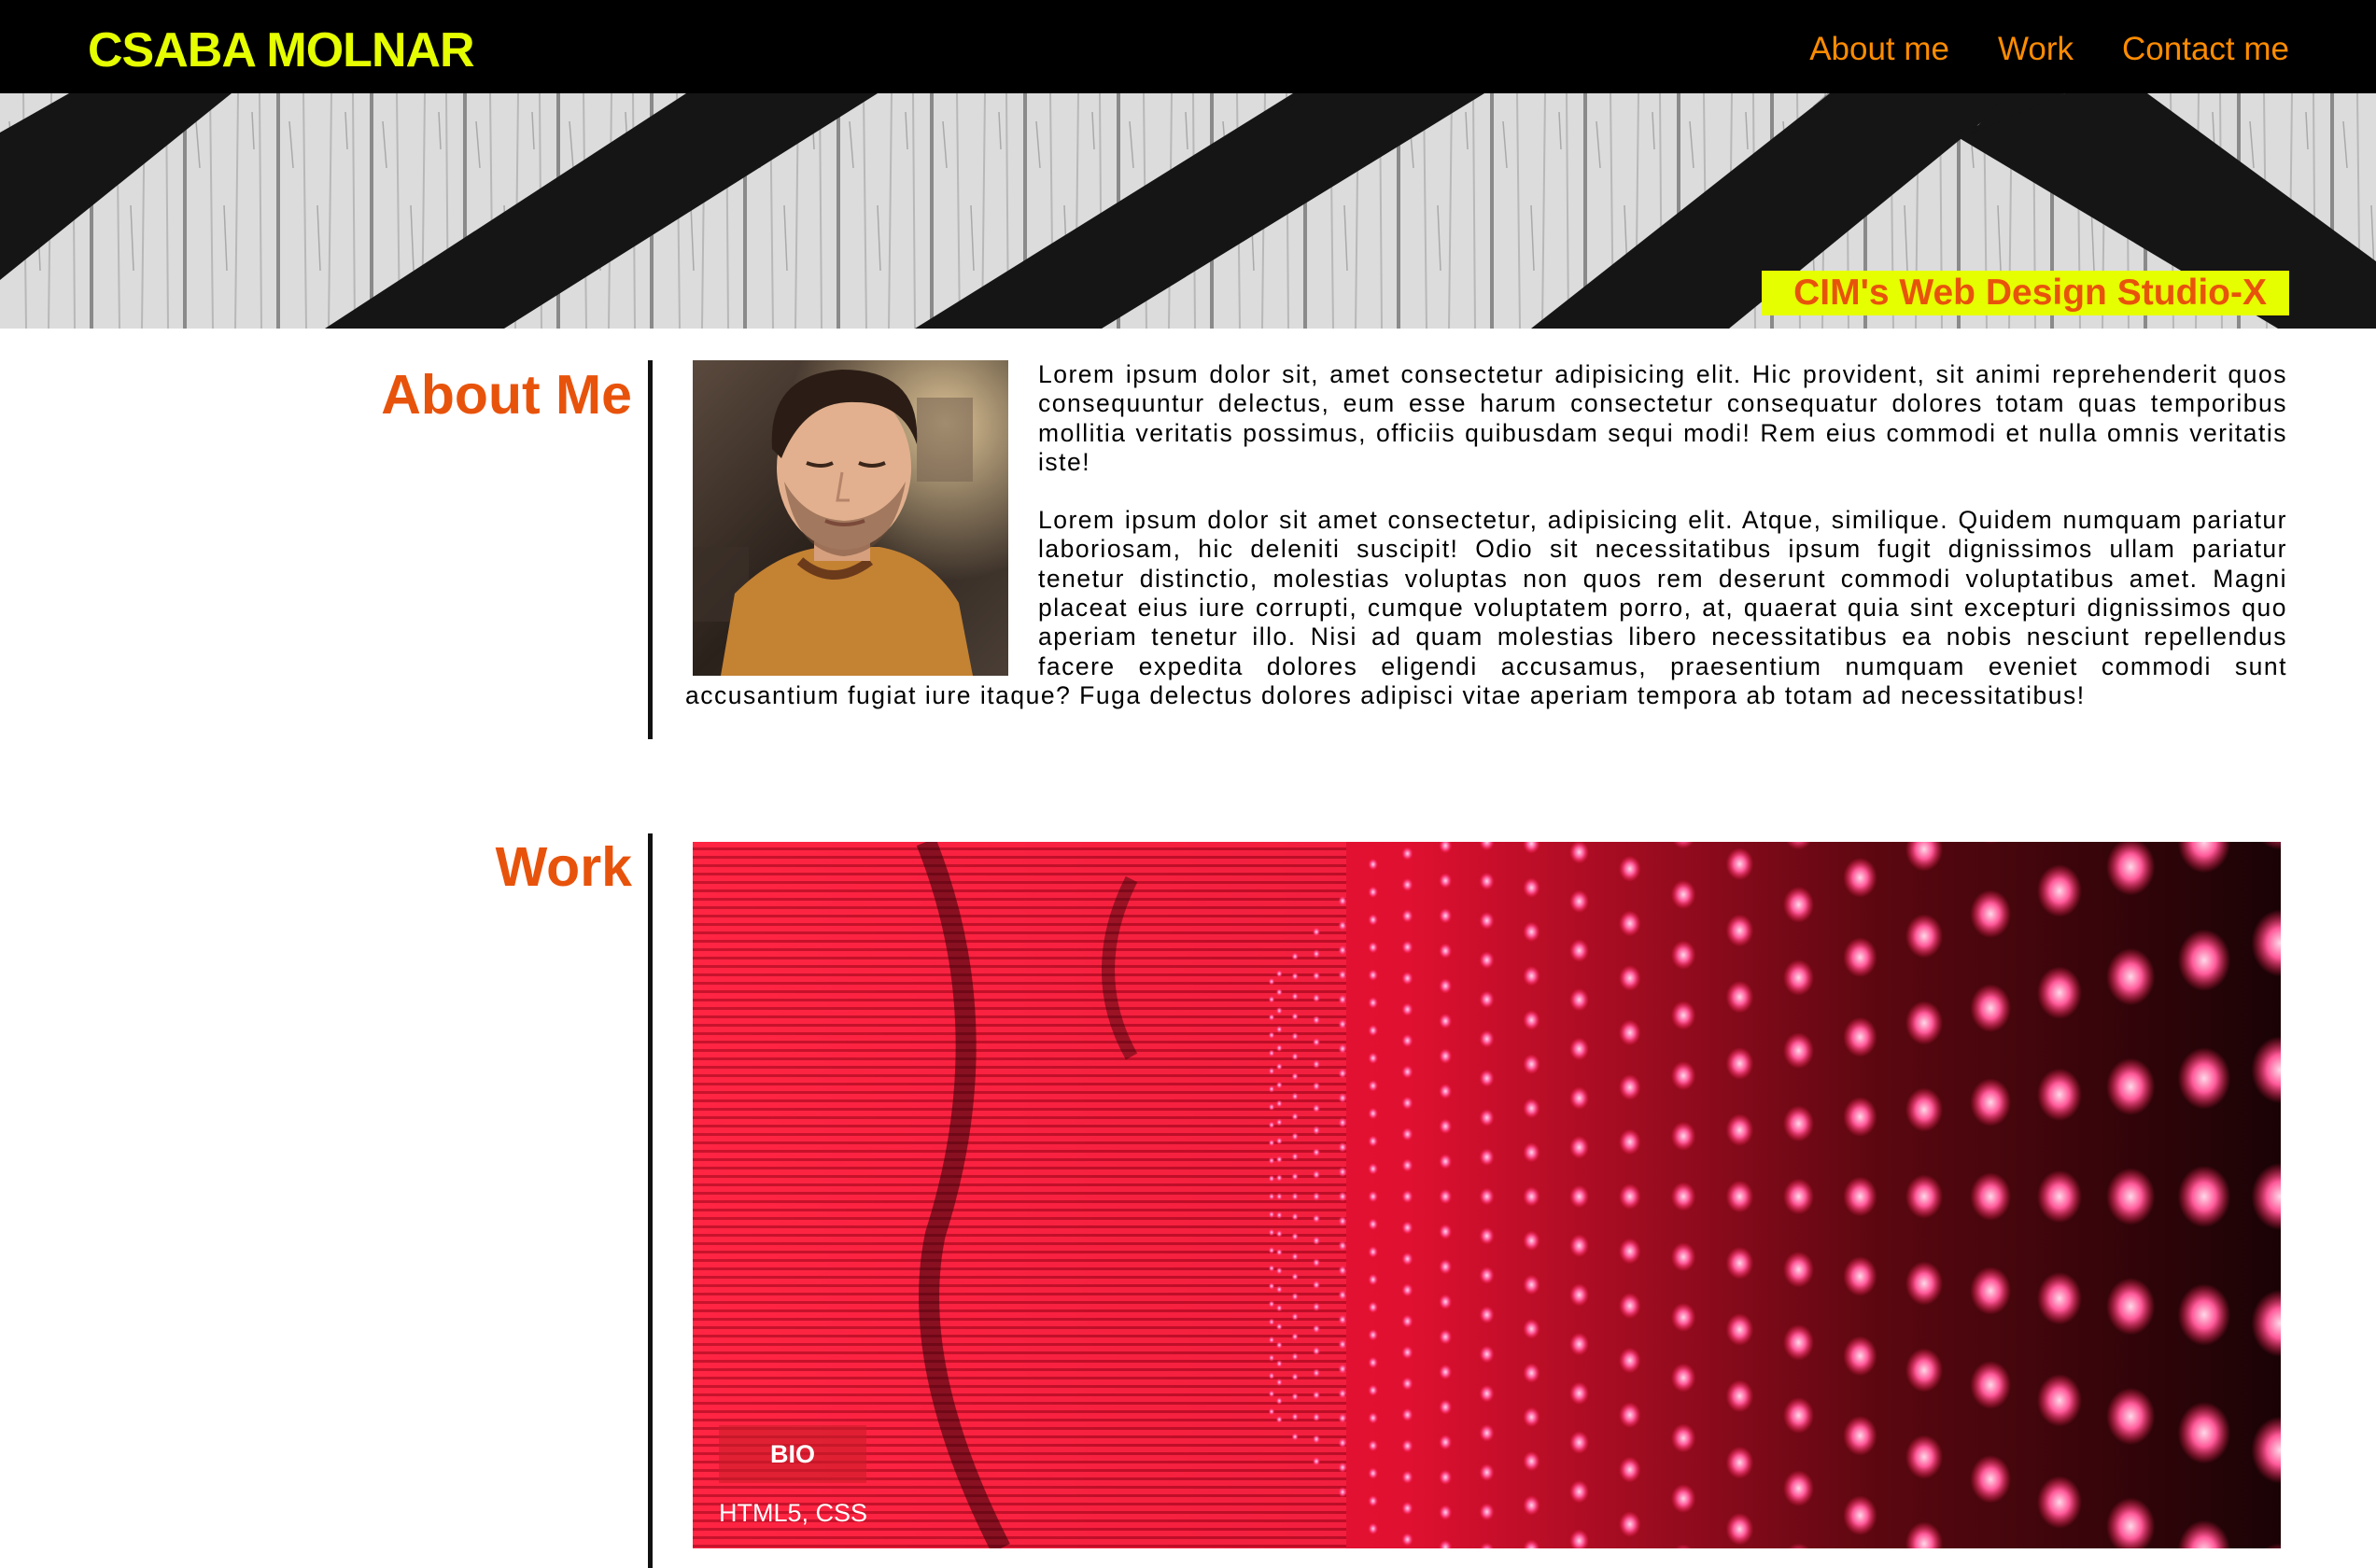  What do you see at coordinates (2036, 49) in the screenshot?
I see `nav-link-work: Work` at bounding box center [2036, 49].